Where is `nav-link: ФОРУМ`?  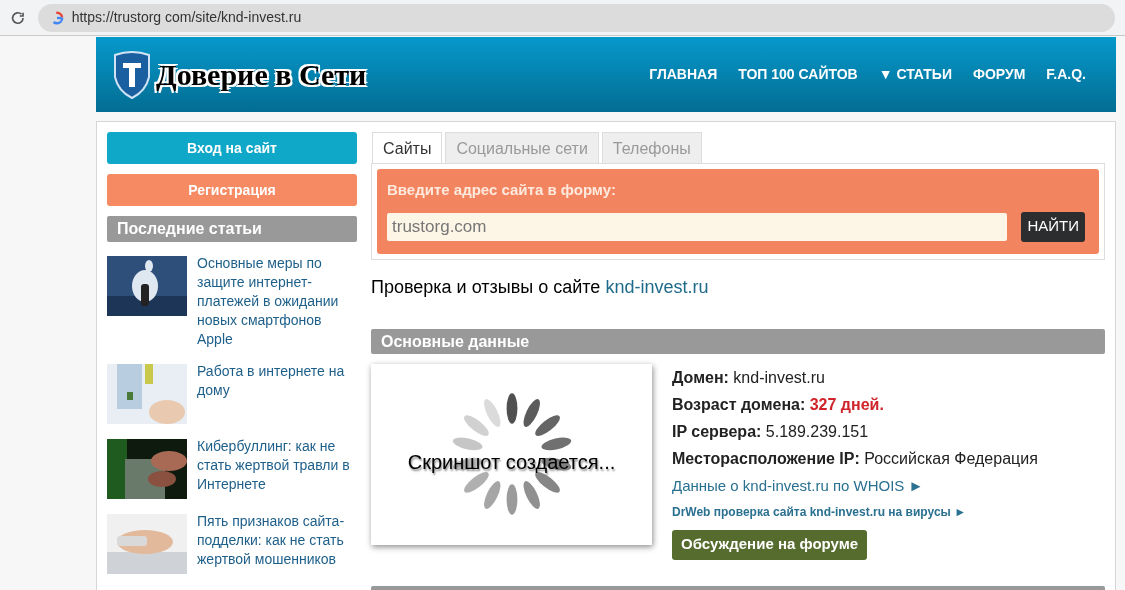 nav-link: ФОРУМ is located at coordinates (999, 74).